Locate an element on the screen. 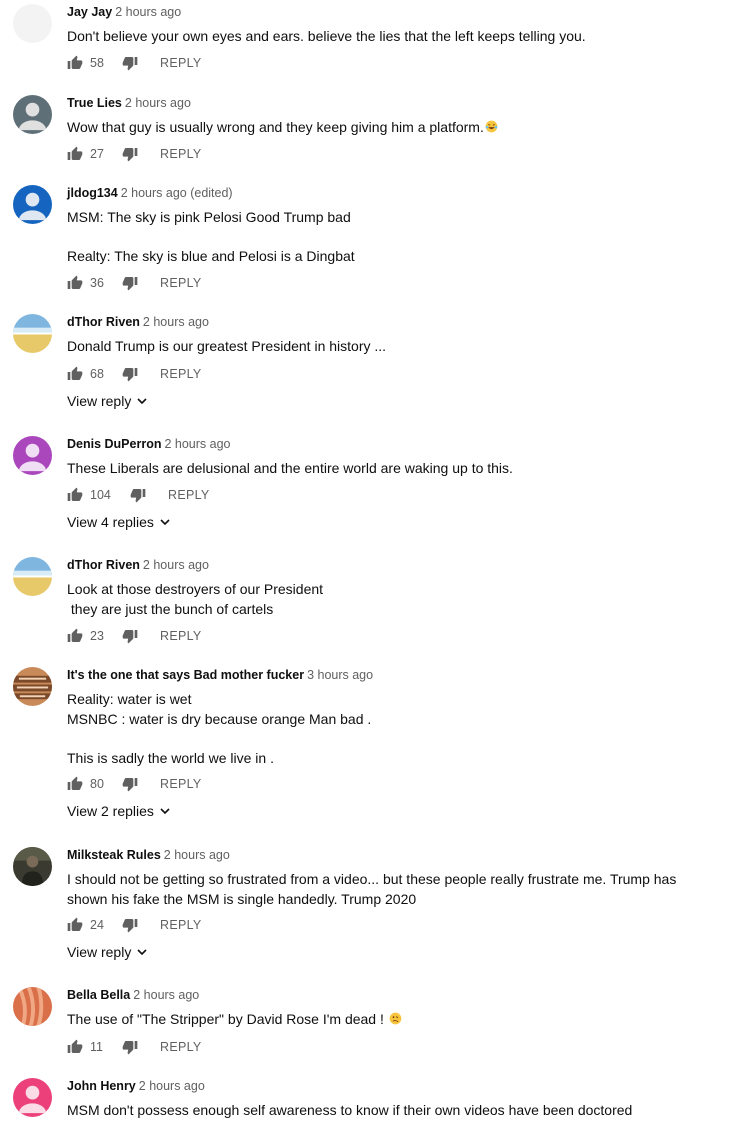 The height and width of the screenshot is (1126, 736). avatar-placeholder-icon is located at coordinates (32, 23).